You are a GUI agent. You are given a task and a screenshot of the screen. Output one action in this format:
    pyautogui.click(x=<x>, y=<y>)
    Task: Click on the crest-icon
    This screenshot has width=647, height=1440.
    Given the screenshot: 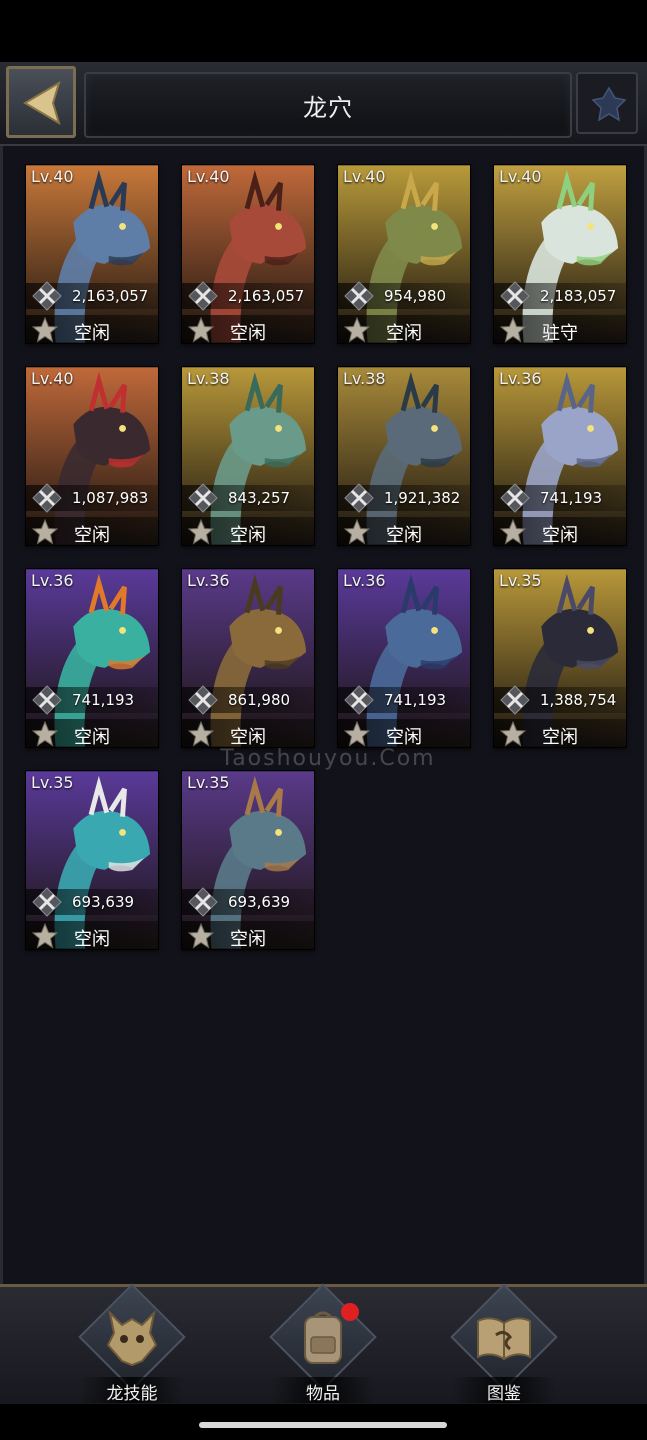 What is the action you would take?
    pyautogui.click(x=609, y=104)
    